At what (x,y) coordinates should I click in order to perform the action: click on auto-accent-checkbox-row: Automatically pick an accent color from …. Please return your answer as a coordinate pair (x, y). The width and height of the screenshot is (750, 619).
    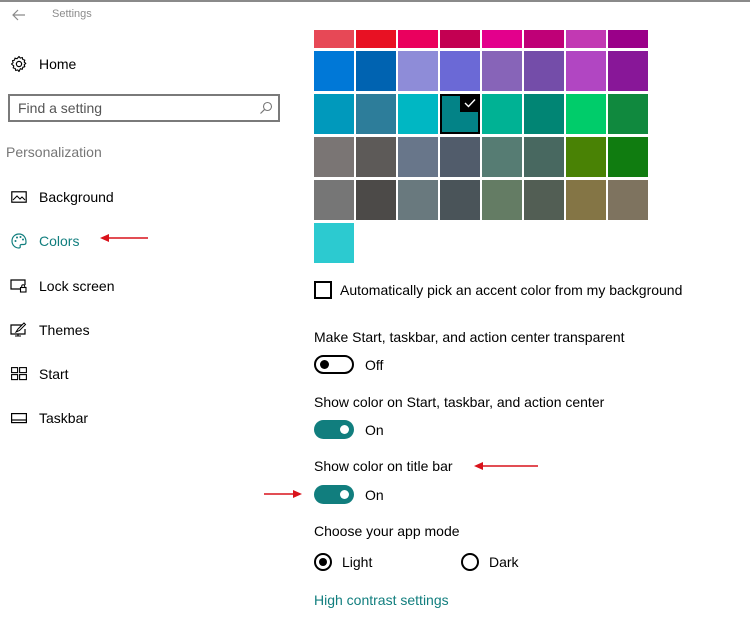
    Looking at the image, I should click on (498, 290).